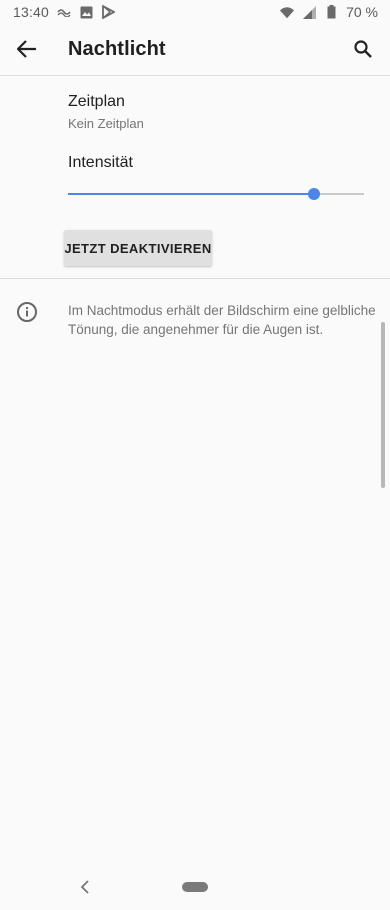  Describe the element at coordinates (309, 12) in the screenshot. I see `signal-icon` at that location.